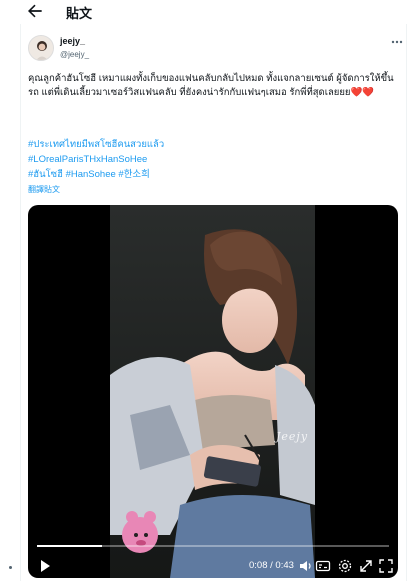 This screenshot has width=407, height=581. What do you see at coordinates (79, 13) in the screenshot?
I see `page-title: 貼文` at bounding box center [79, 13].